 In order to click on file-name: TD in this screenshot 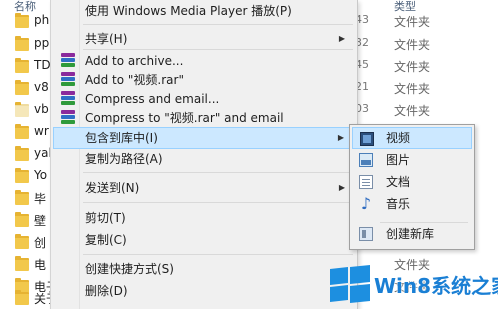, I will do `click(42, 65)`.